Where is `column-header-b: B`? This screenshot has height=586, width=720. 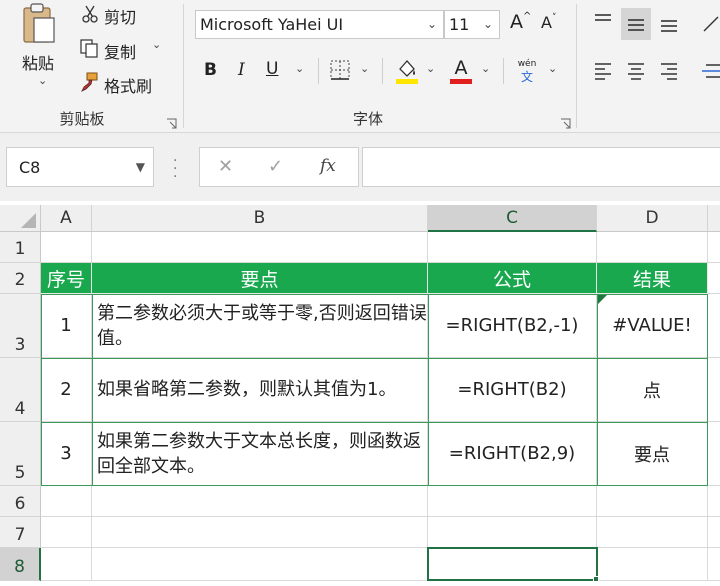
column-header-b: B is located at coordinates (260, 218).